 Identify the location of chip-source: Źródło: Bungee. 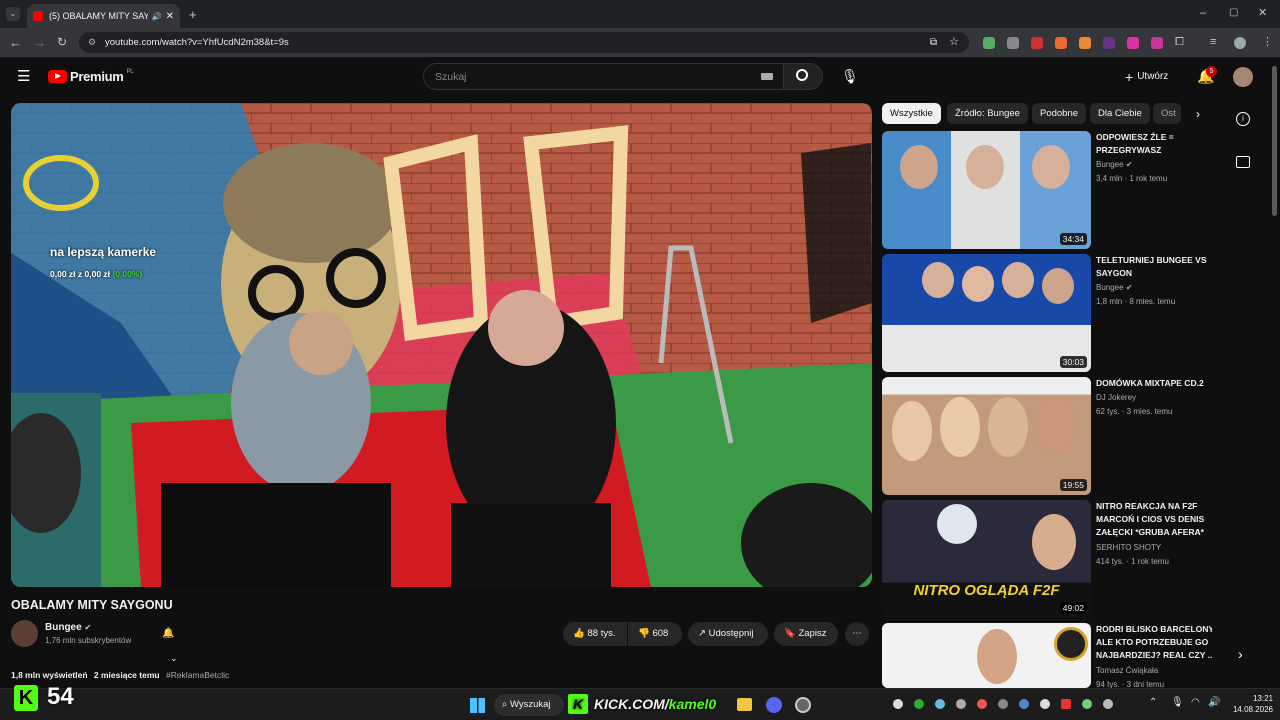
(987, 113).